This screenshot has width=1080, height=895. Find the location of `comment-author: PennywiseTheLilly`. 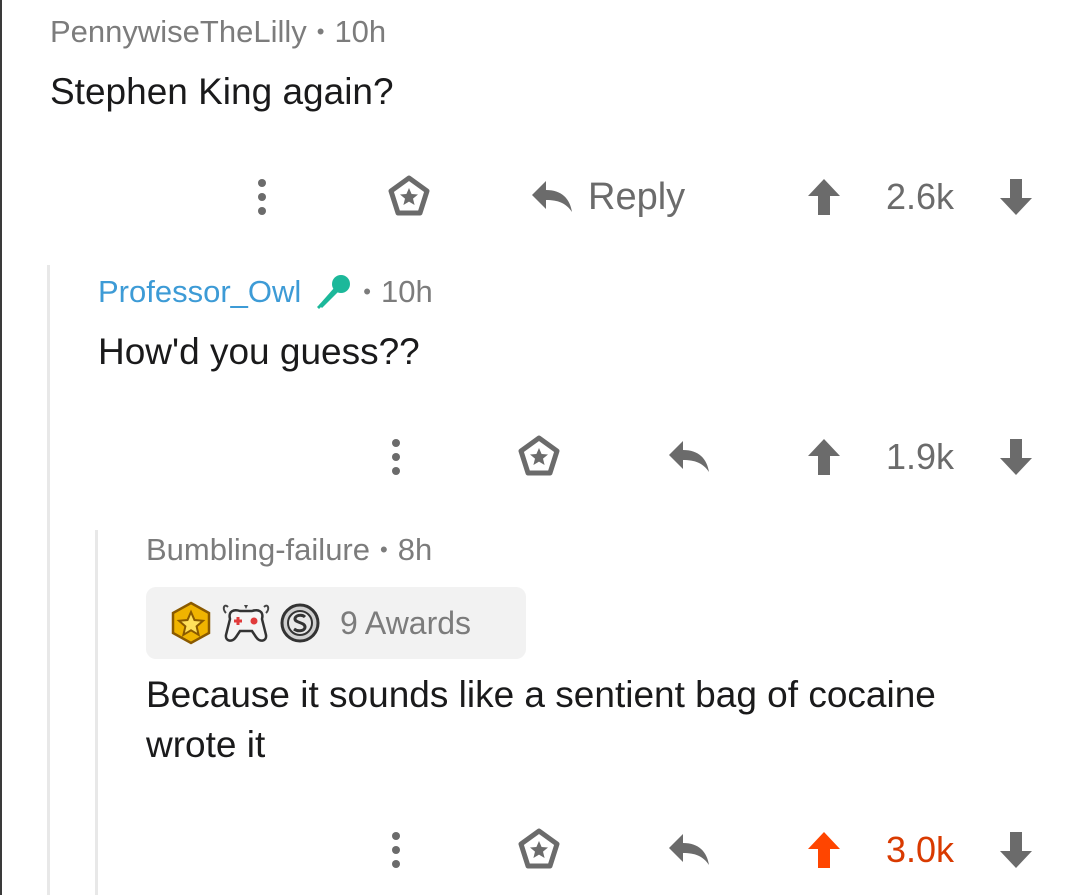

comment-author: PennywiseTheLilly is located at coordinates (178, 32).